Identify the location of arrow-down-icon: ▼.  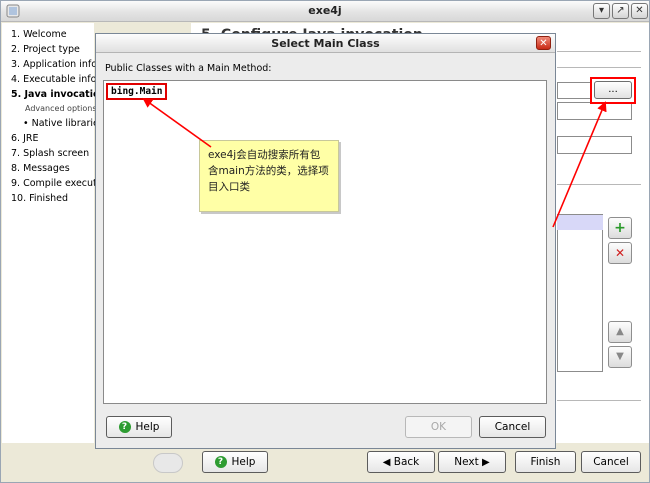
(620, 356).